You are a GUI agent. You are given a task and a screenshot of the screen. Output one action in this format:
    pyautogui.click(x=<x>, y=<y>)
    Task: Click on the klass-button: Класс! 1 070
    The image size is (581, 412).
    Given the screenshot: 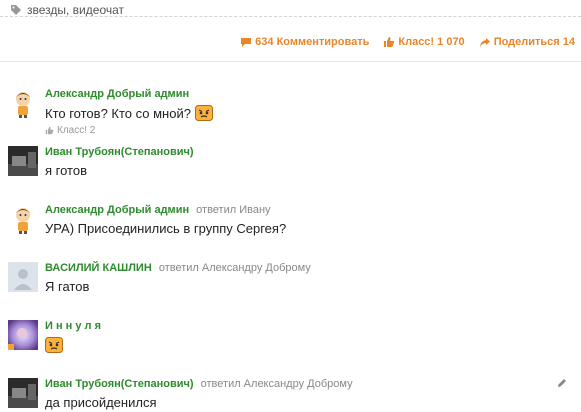 What is the action you would take?
    pyautogui.click(x=424, y=42)
    